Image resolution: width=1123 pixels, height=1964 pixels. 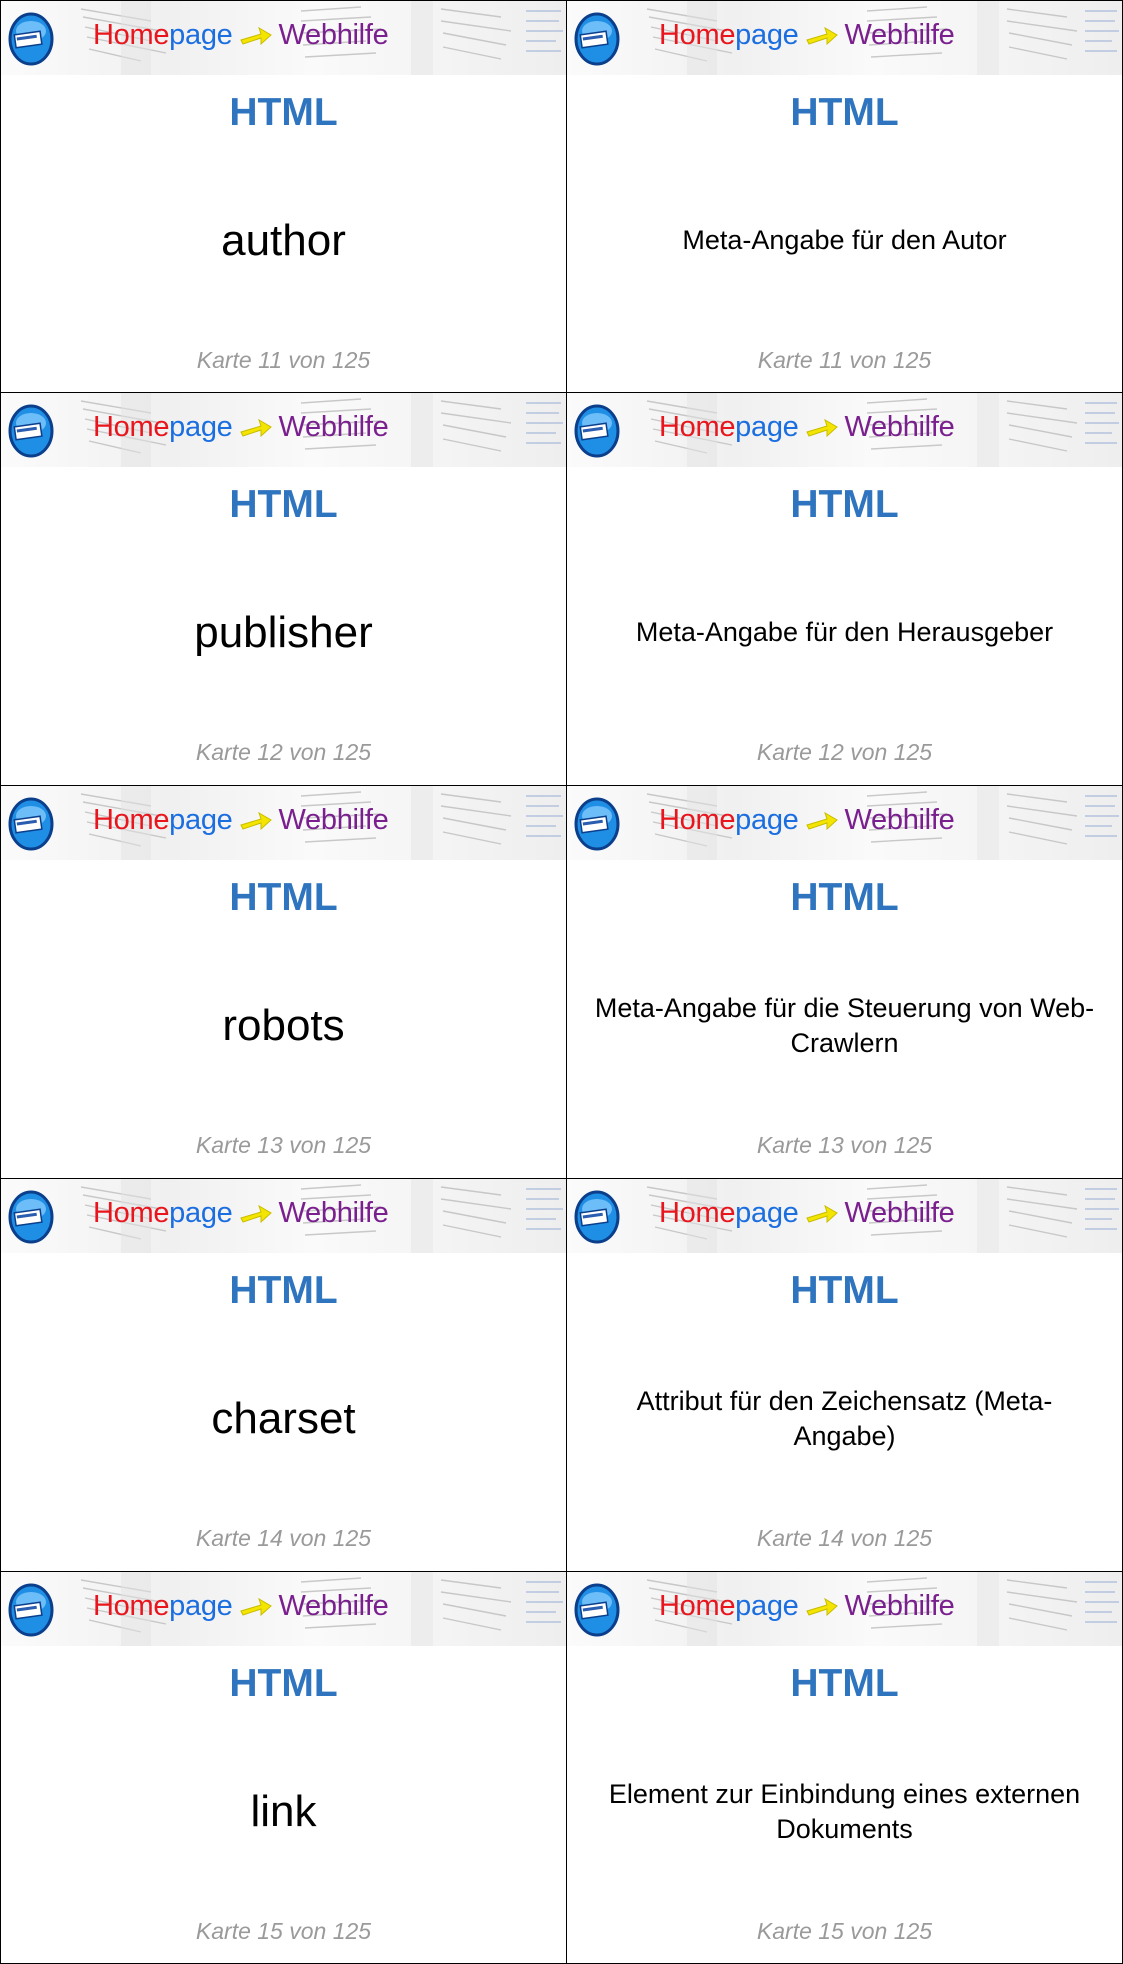 I want to click on card-content: charset, so click(x=283, y=1419).